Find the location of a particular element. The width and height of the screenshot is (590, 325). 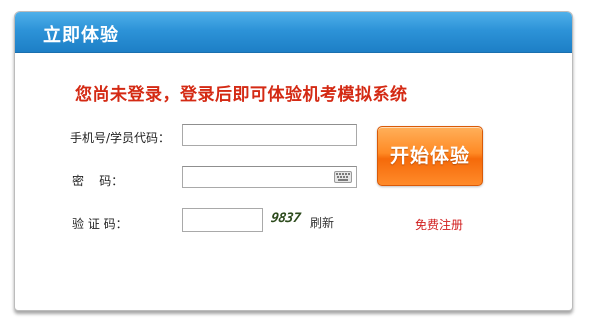

password-input is located at coordinates (269, 177).